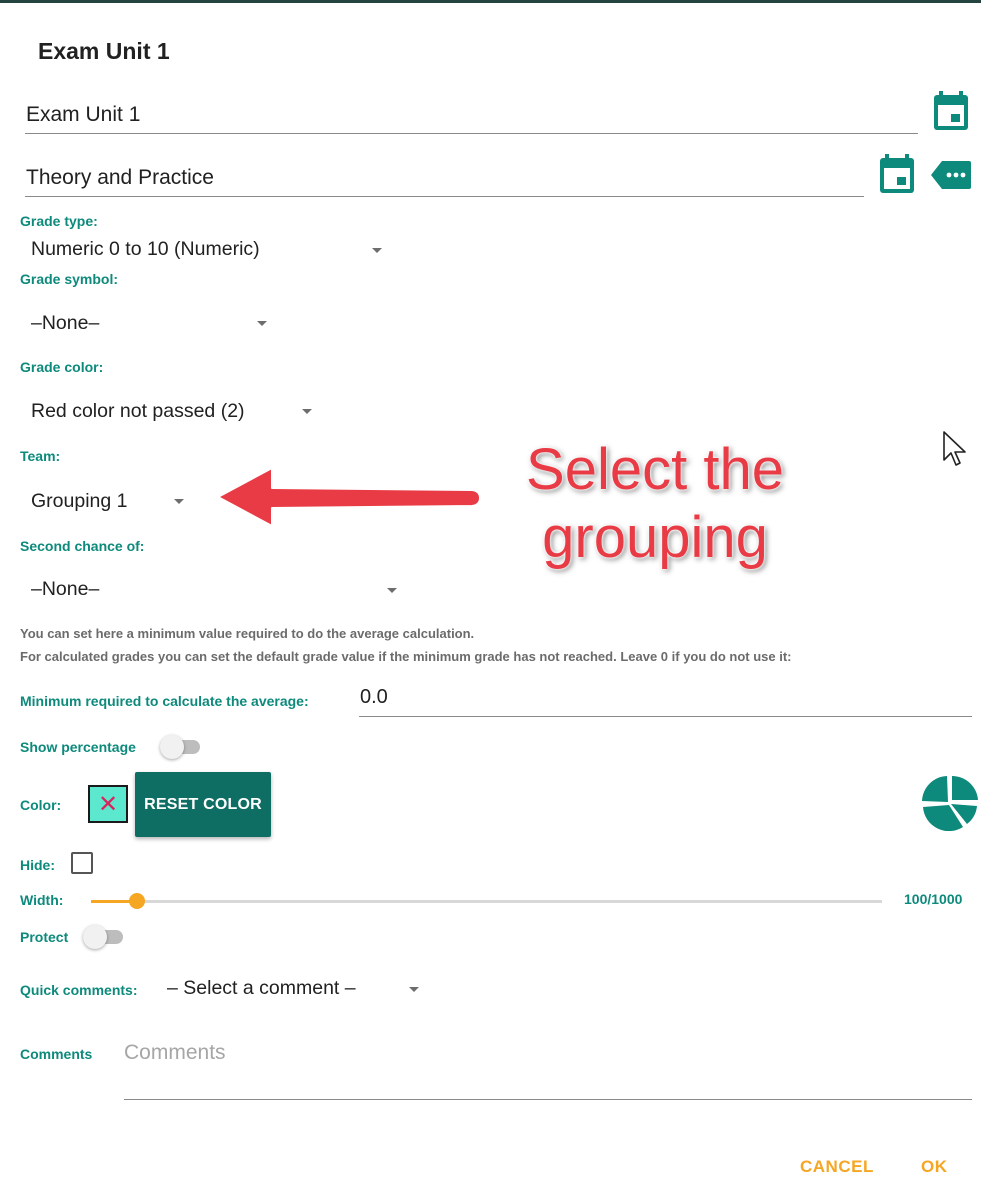  Describe the element at coordinates (42, 900) in the screenshot. I see `width-label: Width:` at that location.